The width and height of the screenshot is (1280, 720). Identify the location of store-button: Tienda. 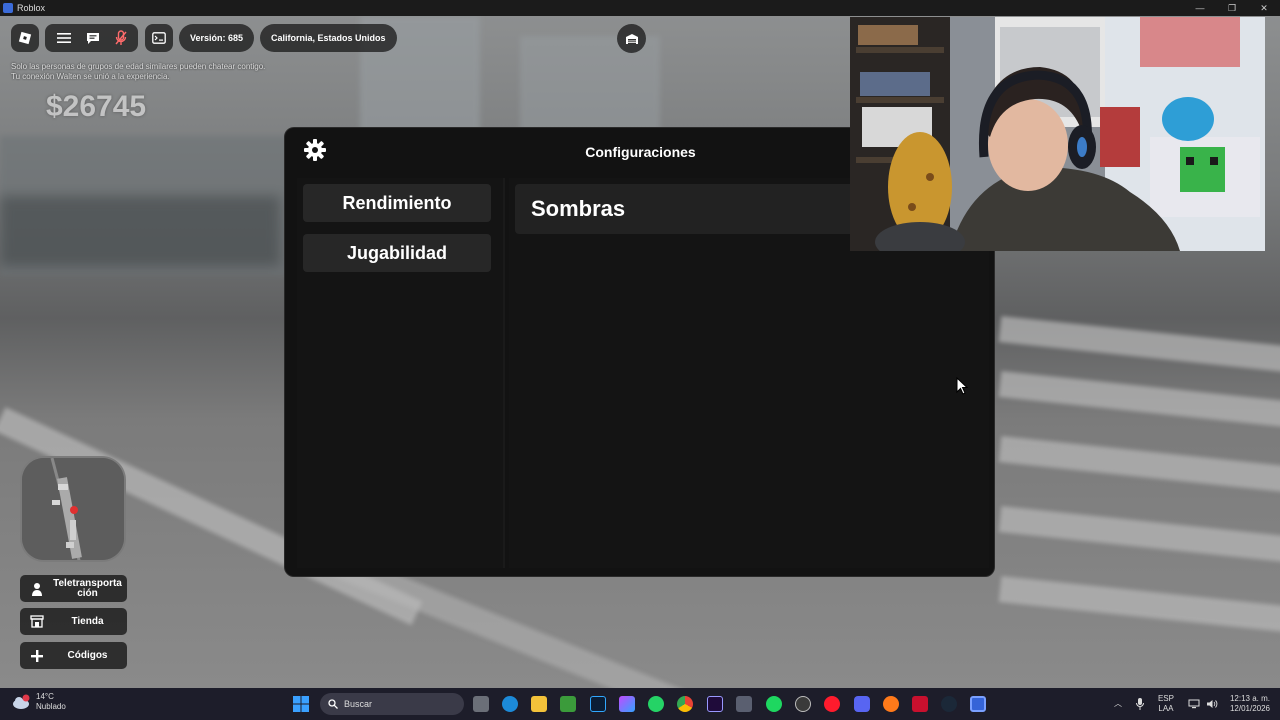
(73, 621).